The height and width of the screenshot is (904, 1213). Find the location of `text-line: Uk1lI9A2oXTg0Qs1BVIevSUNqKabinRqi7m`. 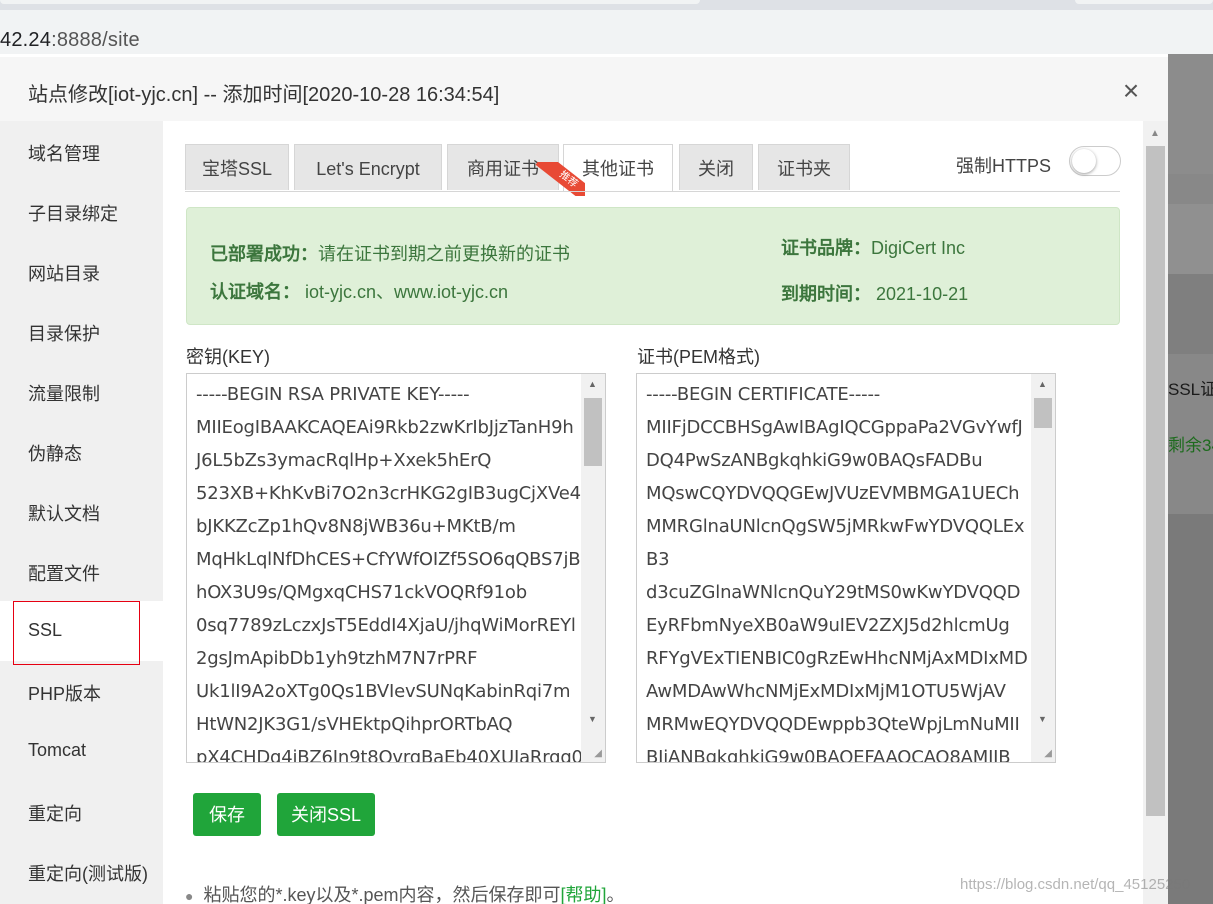

text-line: Uk1lI9A2oXTg0Qs1BVIevSUNqKabinRqi7m is located at coordinates (383, 691).